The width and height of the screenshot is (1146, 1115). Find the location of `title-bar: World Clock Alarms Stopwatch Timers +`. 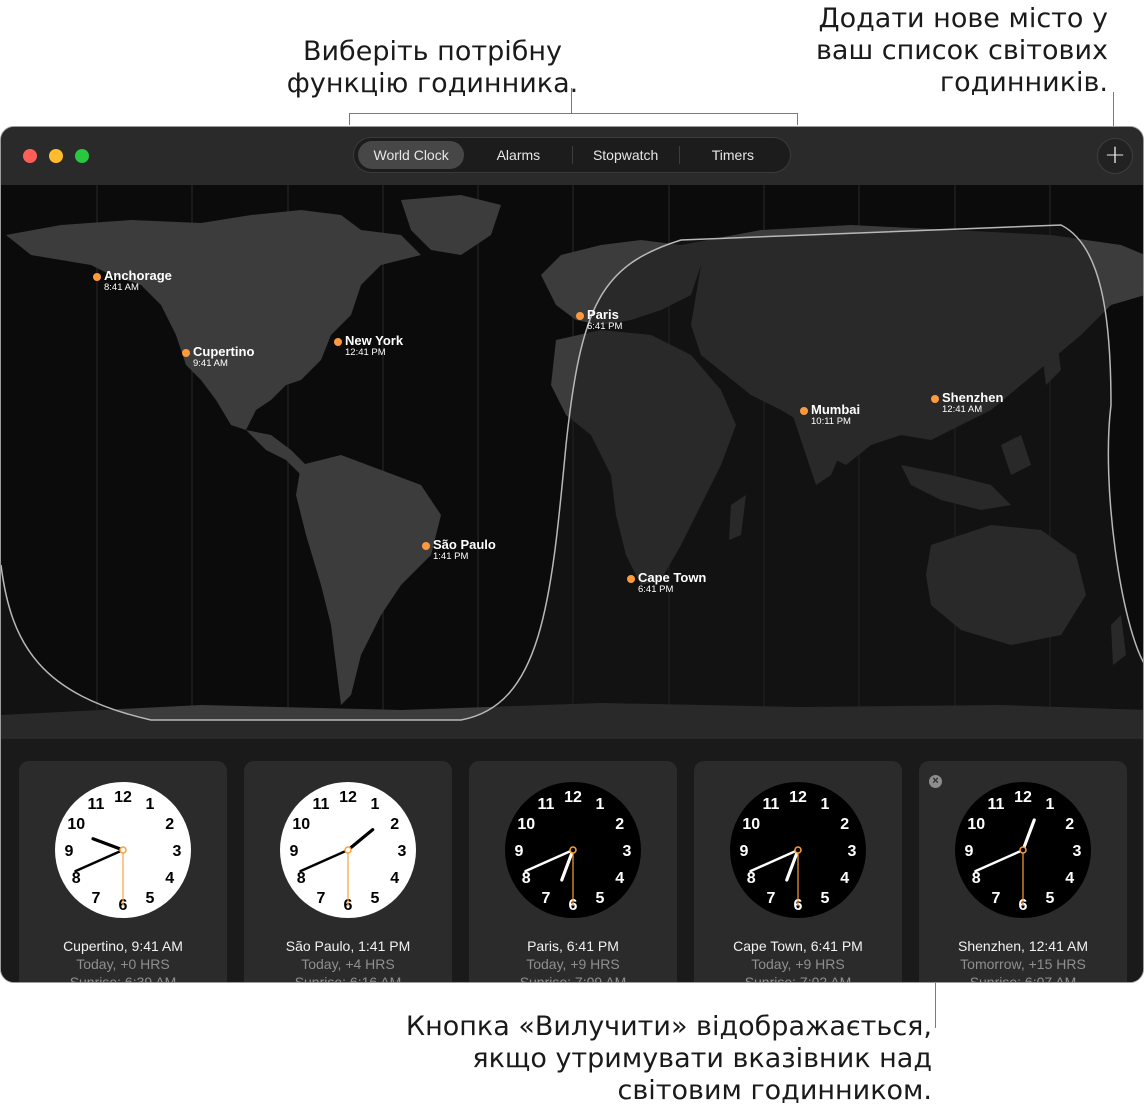

title-bar: World Clock Alarms Stopwatch Timers + is located at coordinates (572, 156).